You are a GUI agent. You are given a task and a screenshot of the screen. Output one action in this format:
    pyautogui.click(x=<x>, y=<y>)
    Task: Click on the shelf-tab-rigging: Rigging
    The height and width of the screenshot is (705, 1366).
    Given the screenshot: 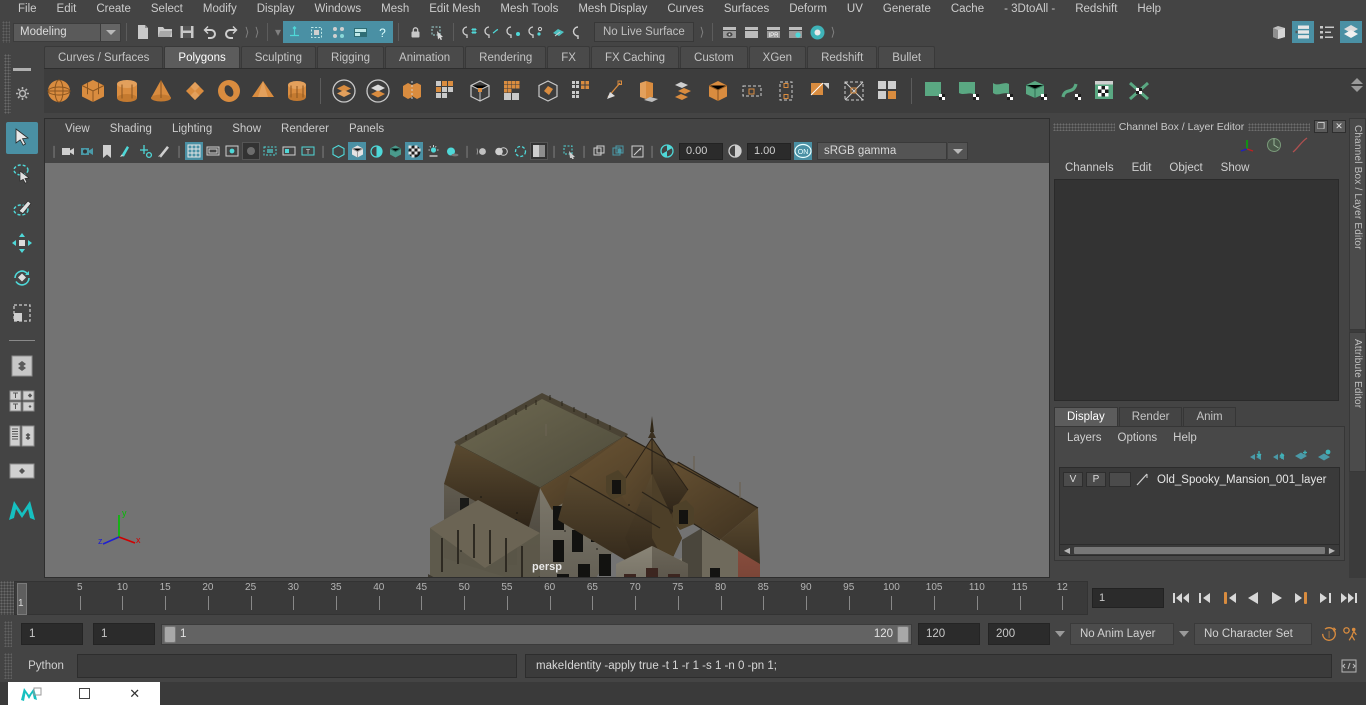 What is the action you would take?
    pyautogui.click(x=351, y=57)
    